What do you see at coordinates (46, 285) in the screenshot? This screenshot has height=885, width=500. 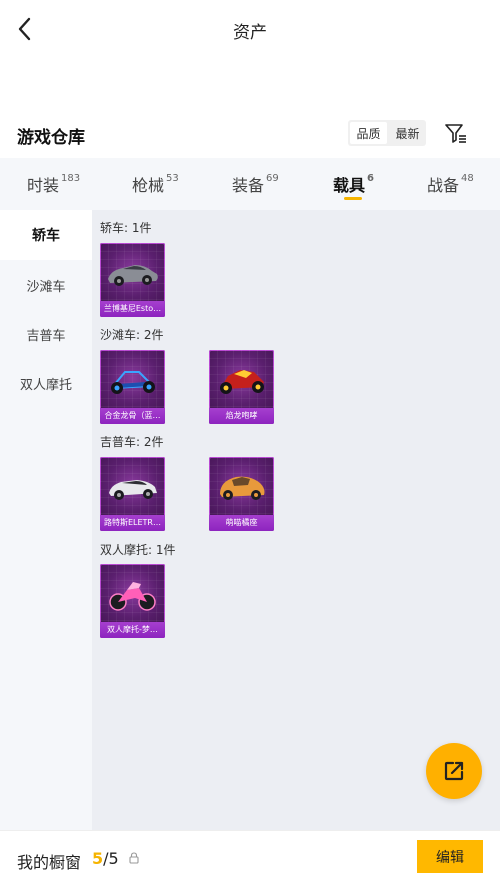 I see `sidebar-item-beach-buggy: 沙滩车` at bounding box center [46, 285].